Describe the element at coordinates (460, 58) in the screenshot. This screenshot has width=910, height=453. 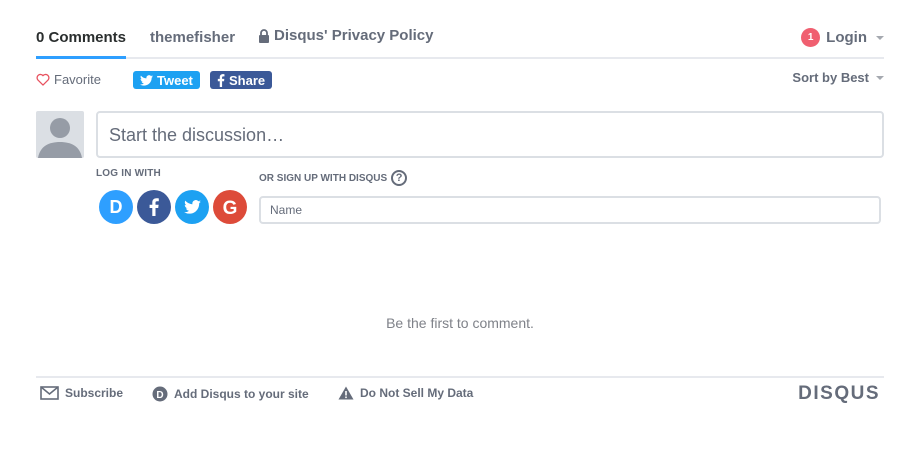
I see `nav-divider` at that location.